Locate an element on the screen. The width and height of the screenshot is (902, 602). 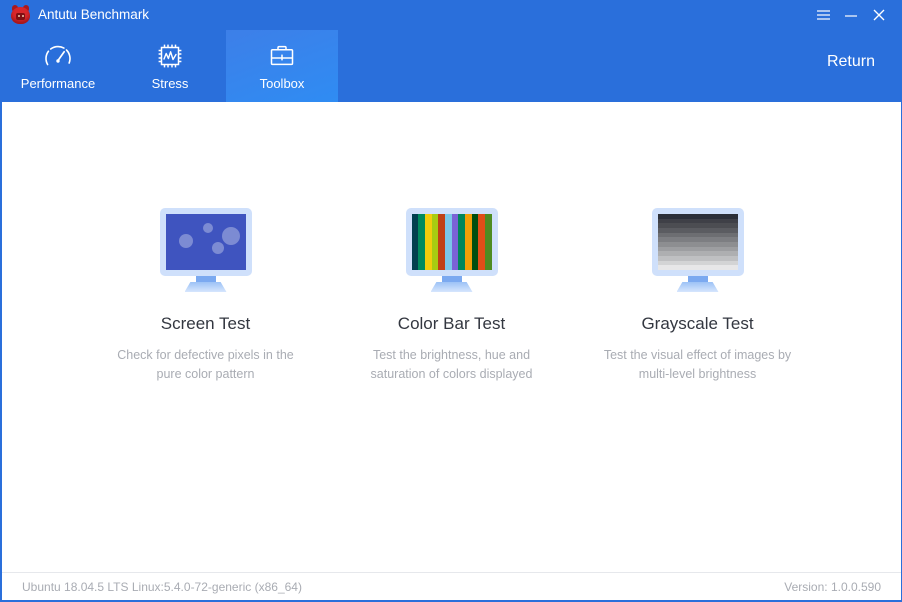
tab-performance-label: Performance is located at coordinates (58, 83).